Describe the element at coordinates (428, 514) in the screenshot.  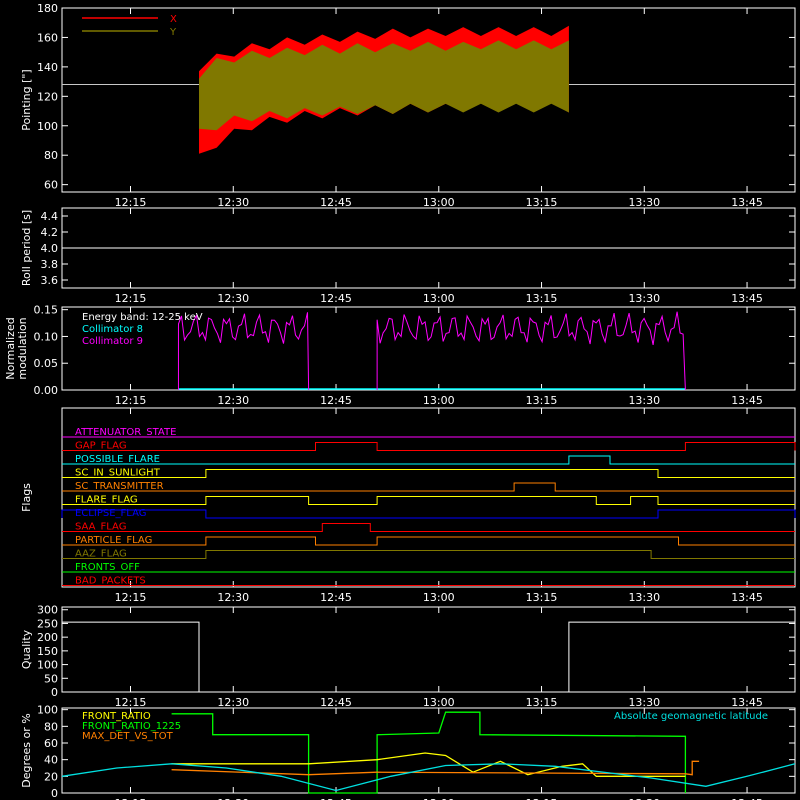
I see `flag-line-eclipse-flag` at that location.